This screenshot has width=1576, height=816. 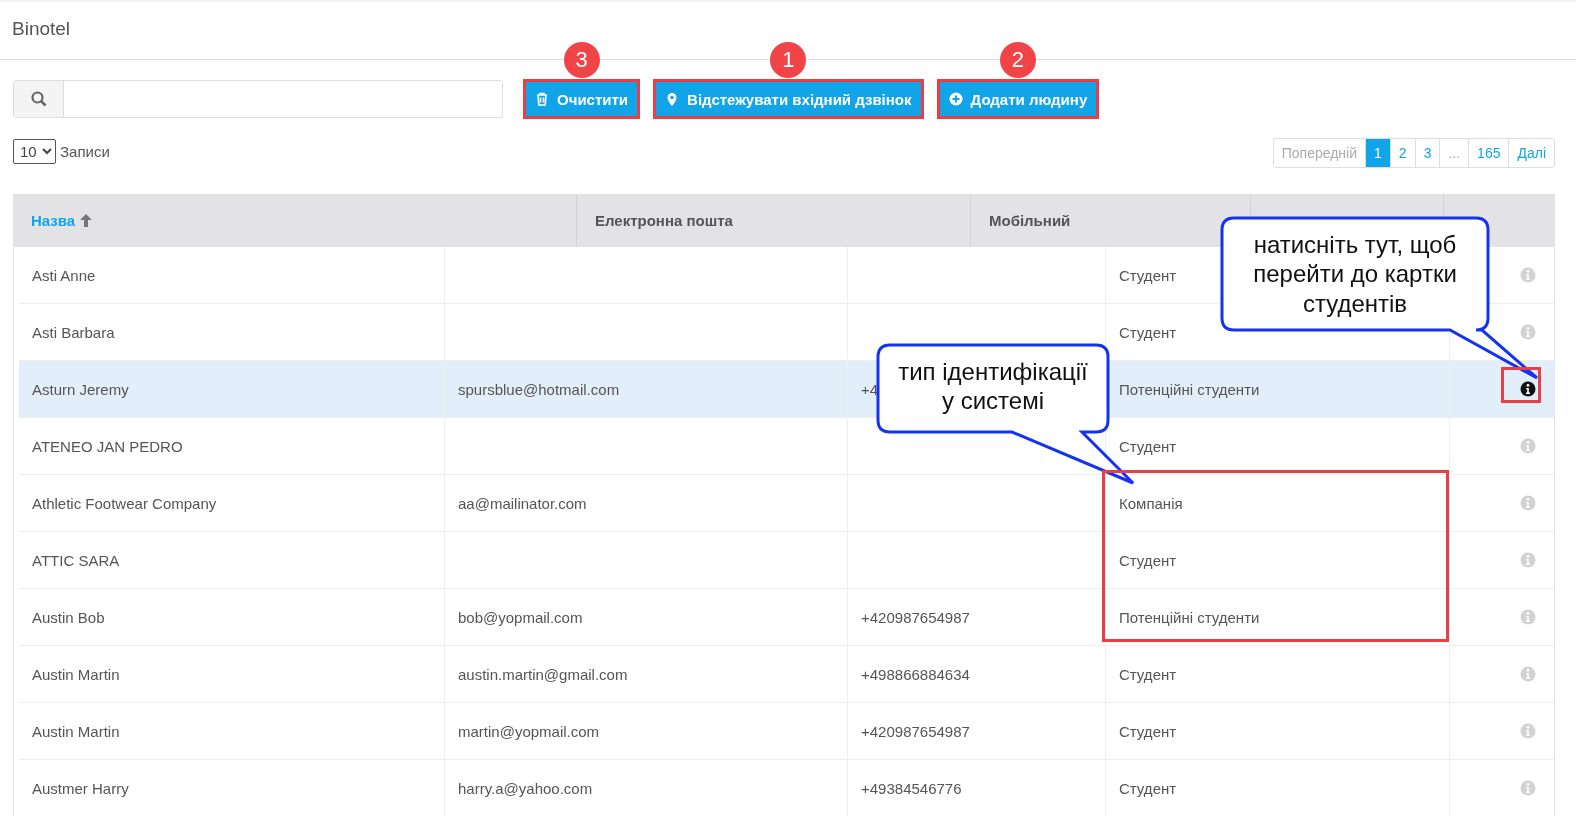 I want to click on email-cell: martin@yopmail.com, so click(x=529, y=731).